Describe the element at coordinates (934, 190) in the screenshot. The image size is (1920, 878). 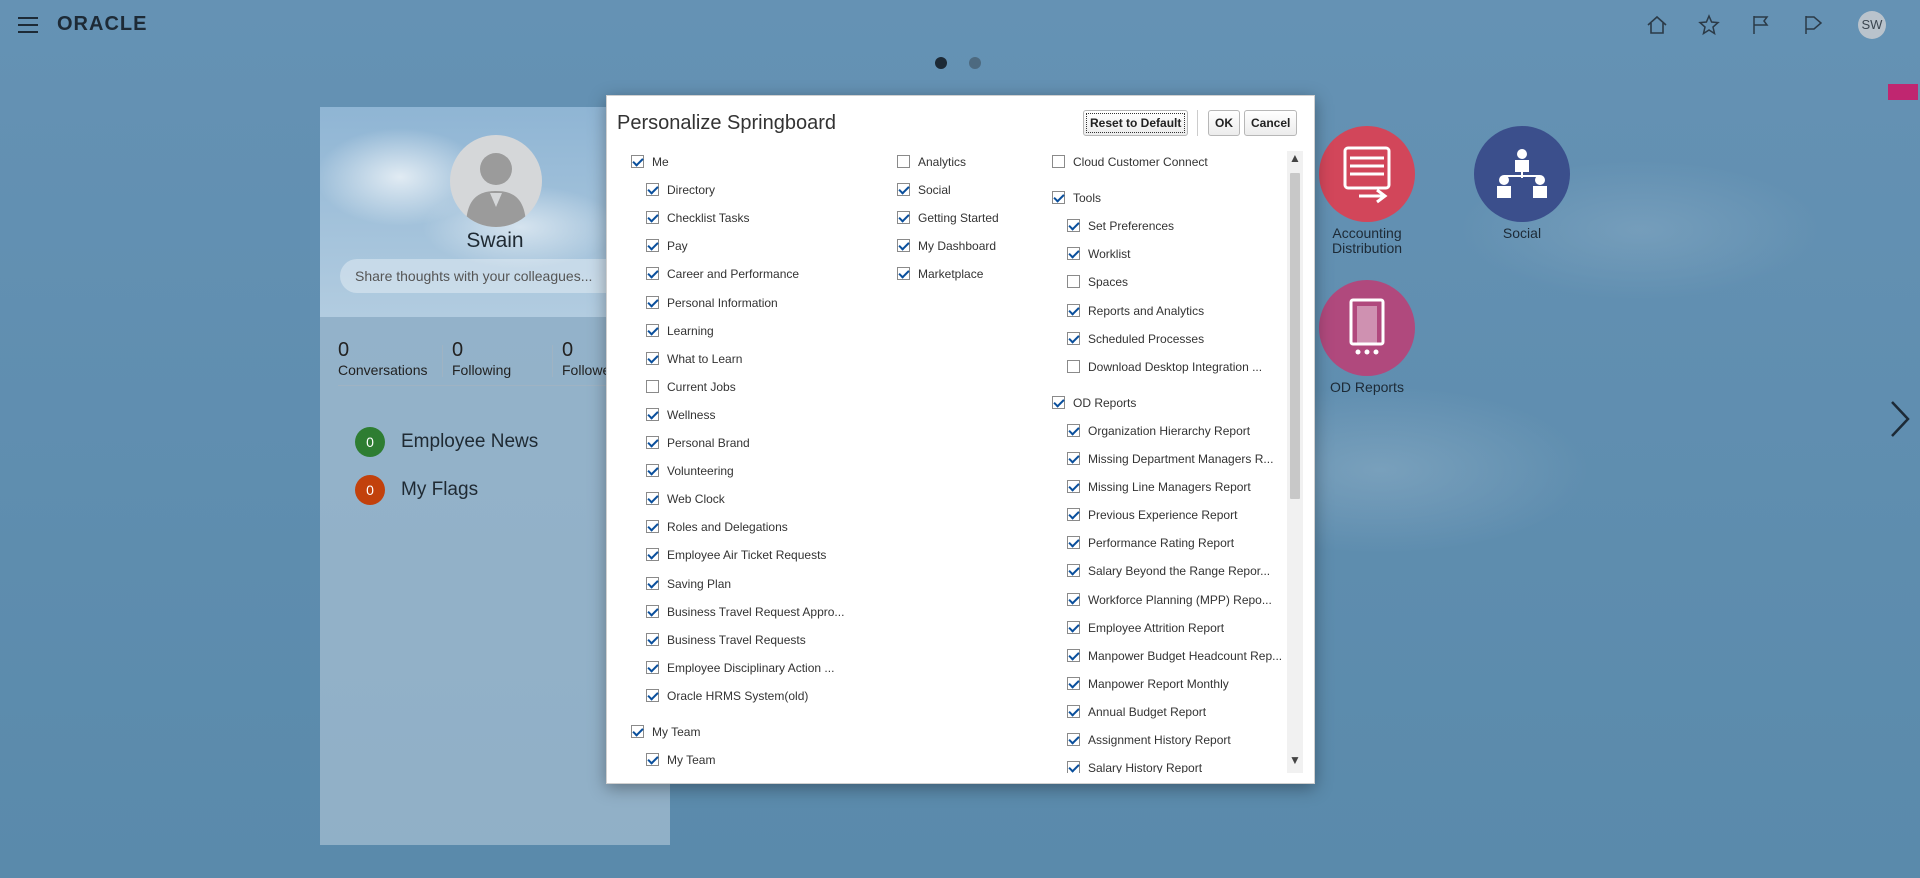
I see `checkbox-label: Social` at that location.